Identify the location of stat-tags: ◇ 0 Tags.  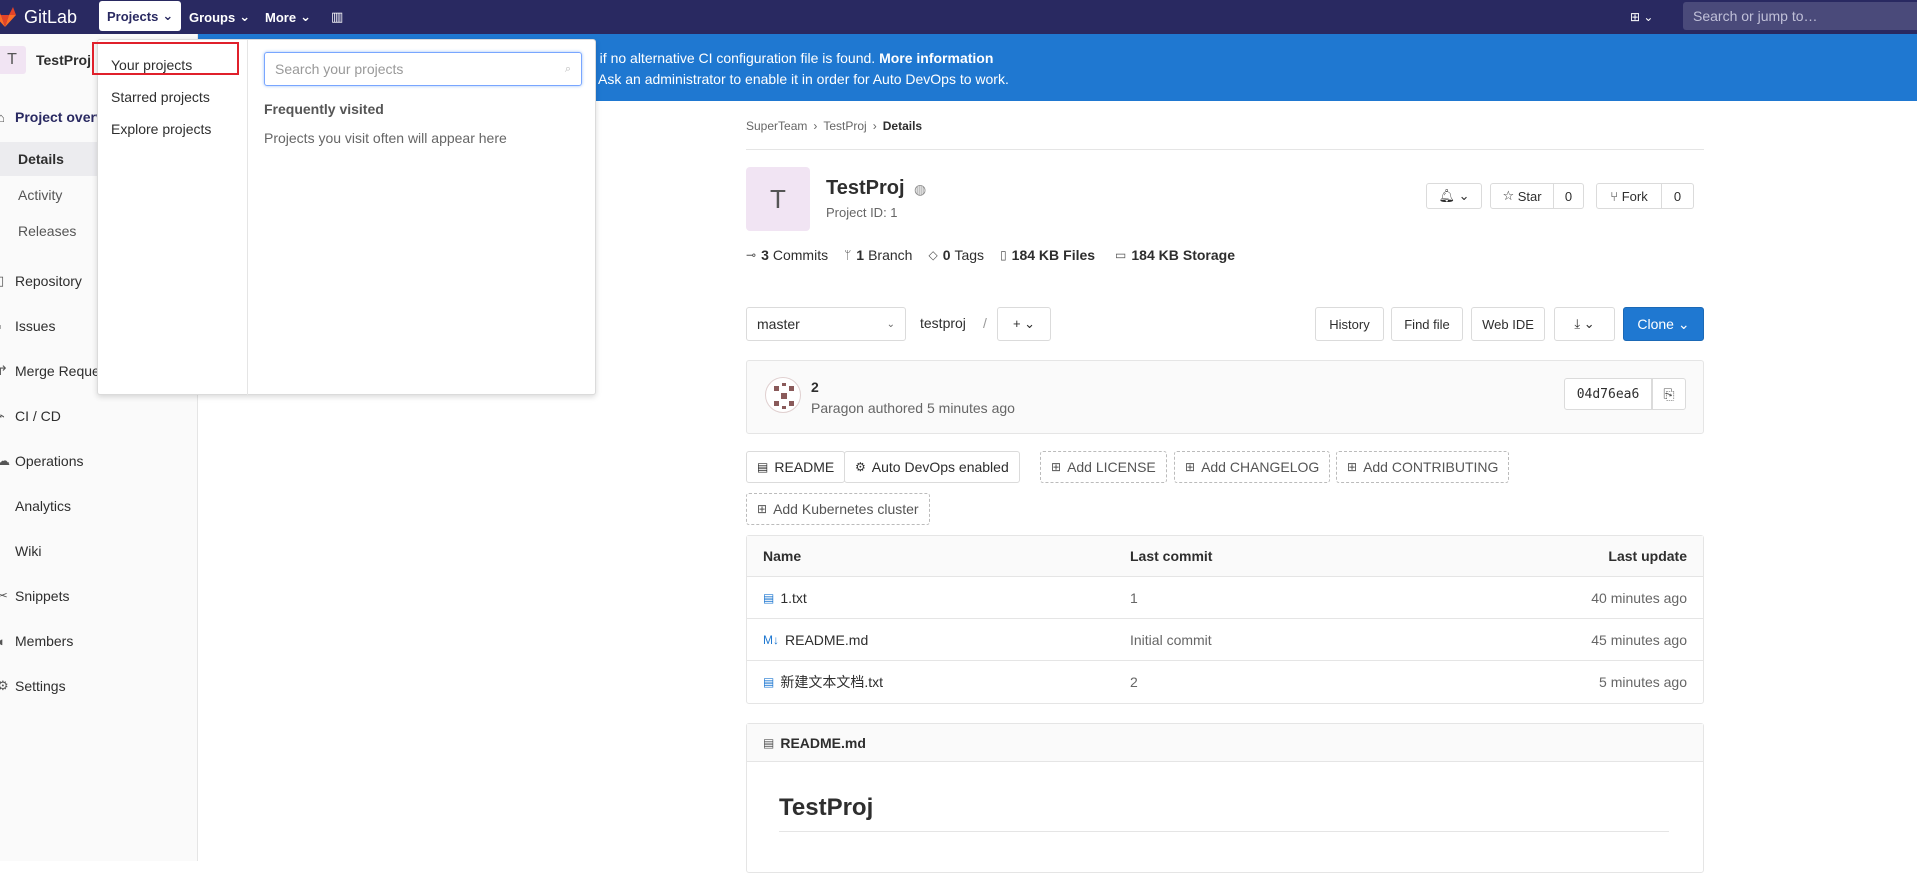
(956, 255).